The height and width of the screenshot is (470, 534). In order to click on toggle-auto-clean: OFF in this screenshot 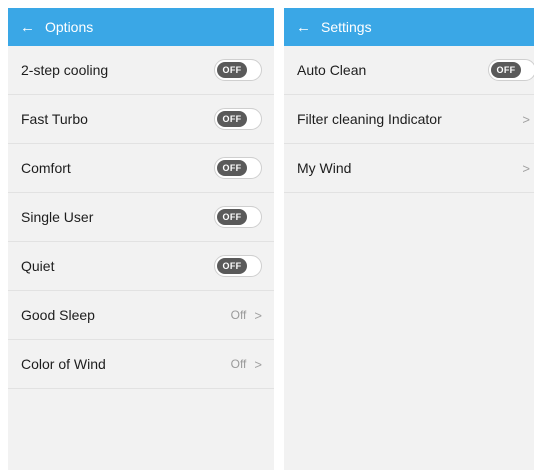, I will do `click(511, 70)`.